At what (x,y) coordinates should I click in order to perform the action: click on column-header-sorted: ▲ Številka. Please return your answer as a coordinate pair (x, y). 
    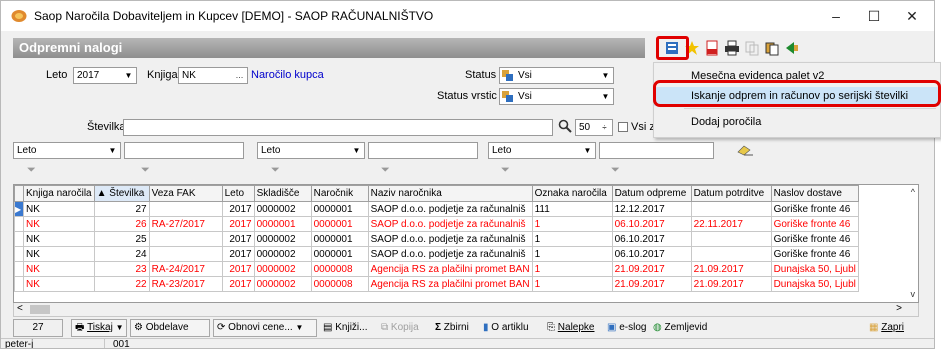
    Looking at the image, I should click on (121, 193).